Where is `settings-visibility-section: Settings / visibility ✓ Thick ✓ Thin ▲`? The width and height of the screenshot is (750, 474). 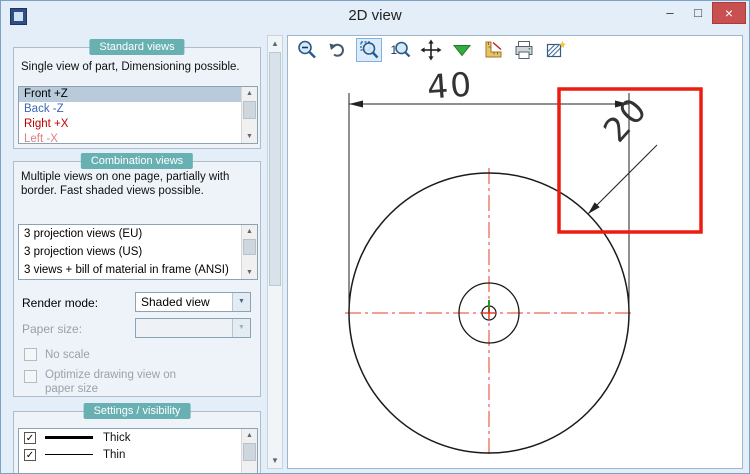
settings-visibility-section: Settings / visibility ✓ Thick ✓ Thin ▲ is located at coordinates (137, 438).